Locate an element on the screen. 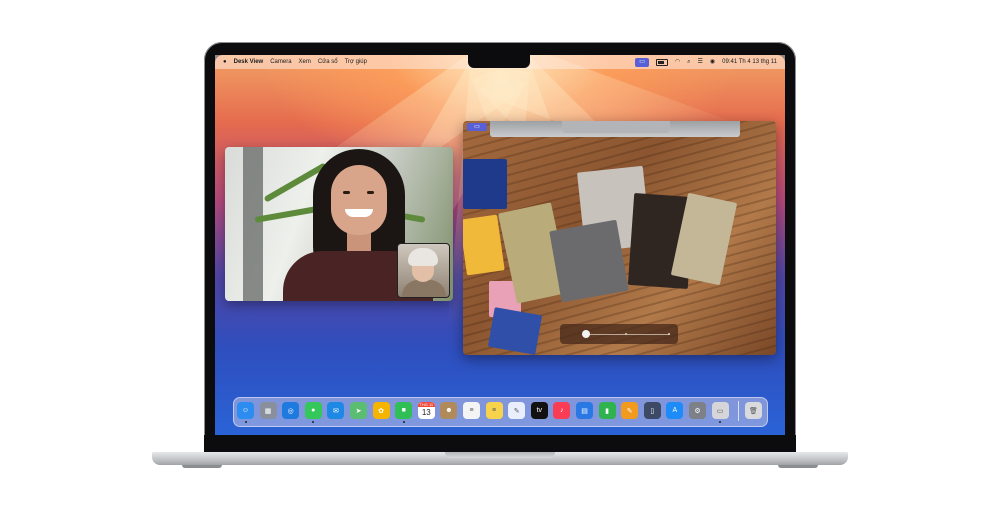 This screenshot has width=1000, height=514. desk-view-badge-icon: ▭ is located at coordinates (477, 127).